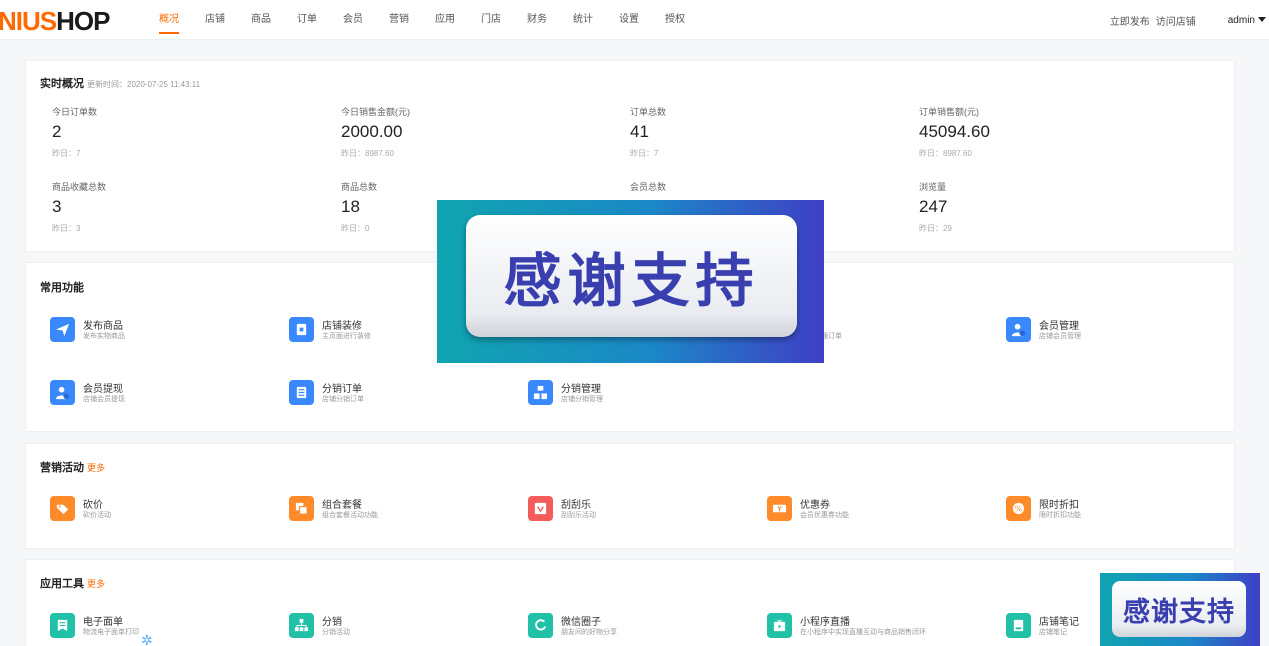 This screenshot has height=646, width=1269. I want to click on update-time: 更新时间：2020-07-25 11:43:11, so click(144, 84).